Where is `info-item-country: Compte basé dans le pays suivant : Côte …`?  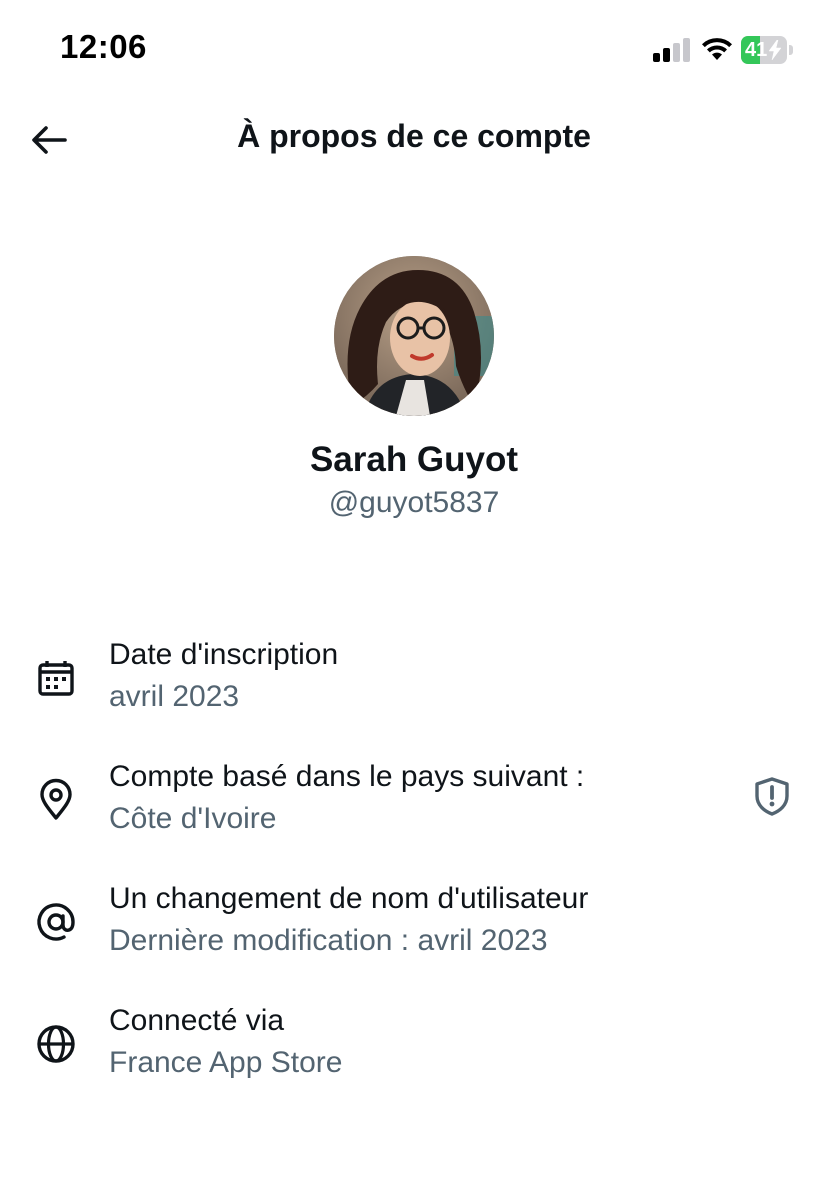 info-item-country: Compte basé dans le pays suivant : Côte … is located at coordinates (414, 813).